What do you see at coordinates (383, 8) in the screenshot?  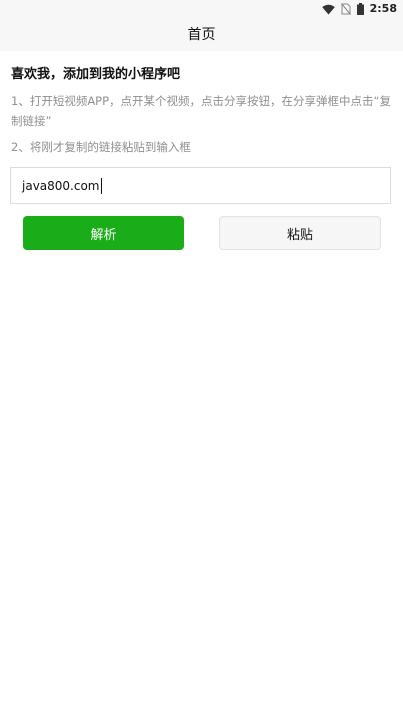 I see `status-time: 2:58` at bounding box center [383, 8].